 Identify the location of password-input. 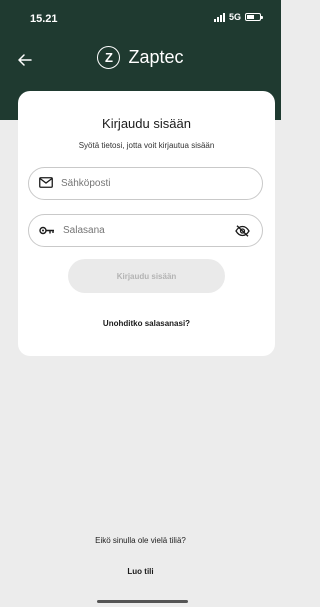
(149, 230).